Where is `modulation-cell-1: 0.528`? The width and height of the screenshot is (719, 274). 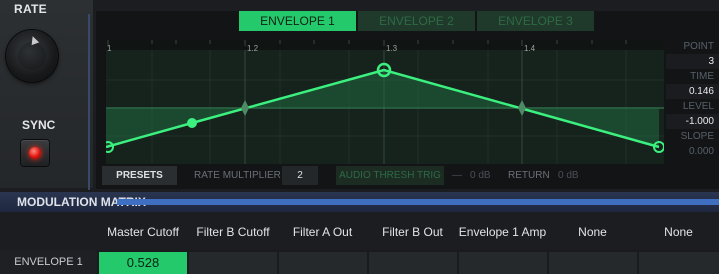
modulation-cell-1: 0.528 is located at coordinates (143, 263).